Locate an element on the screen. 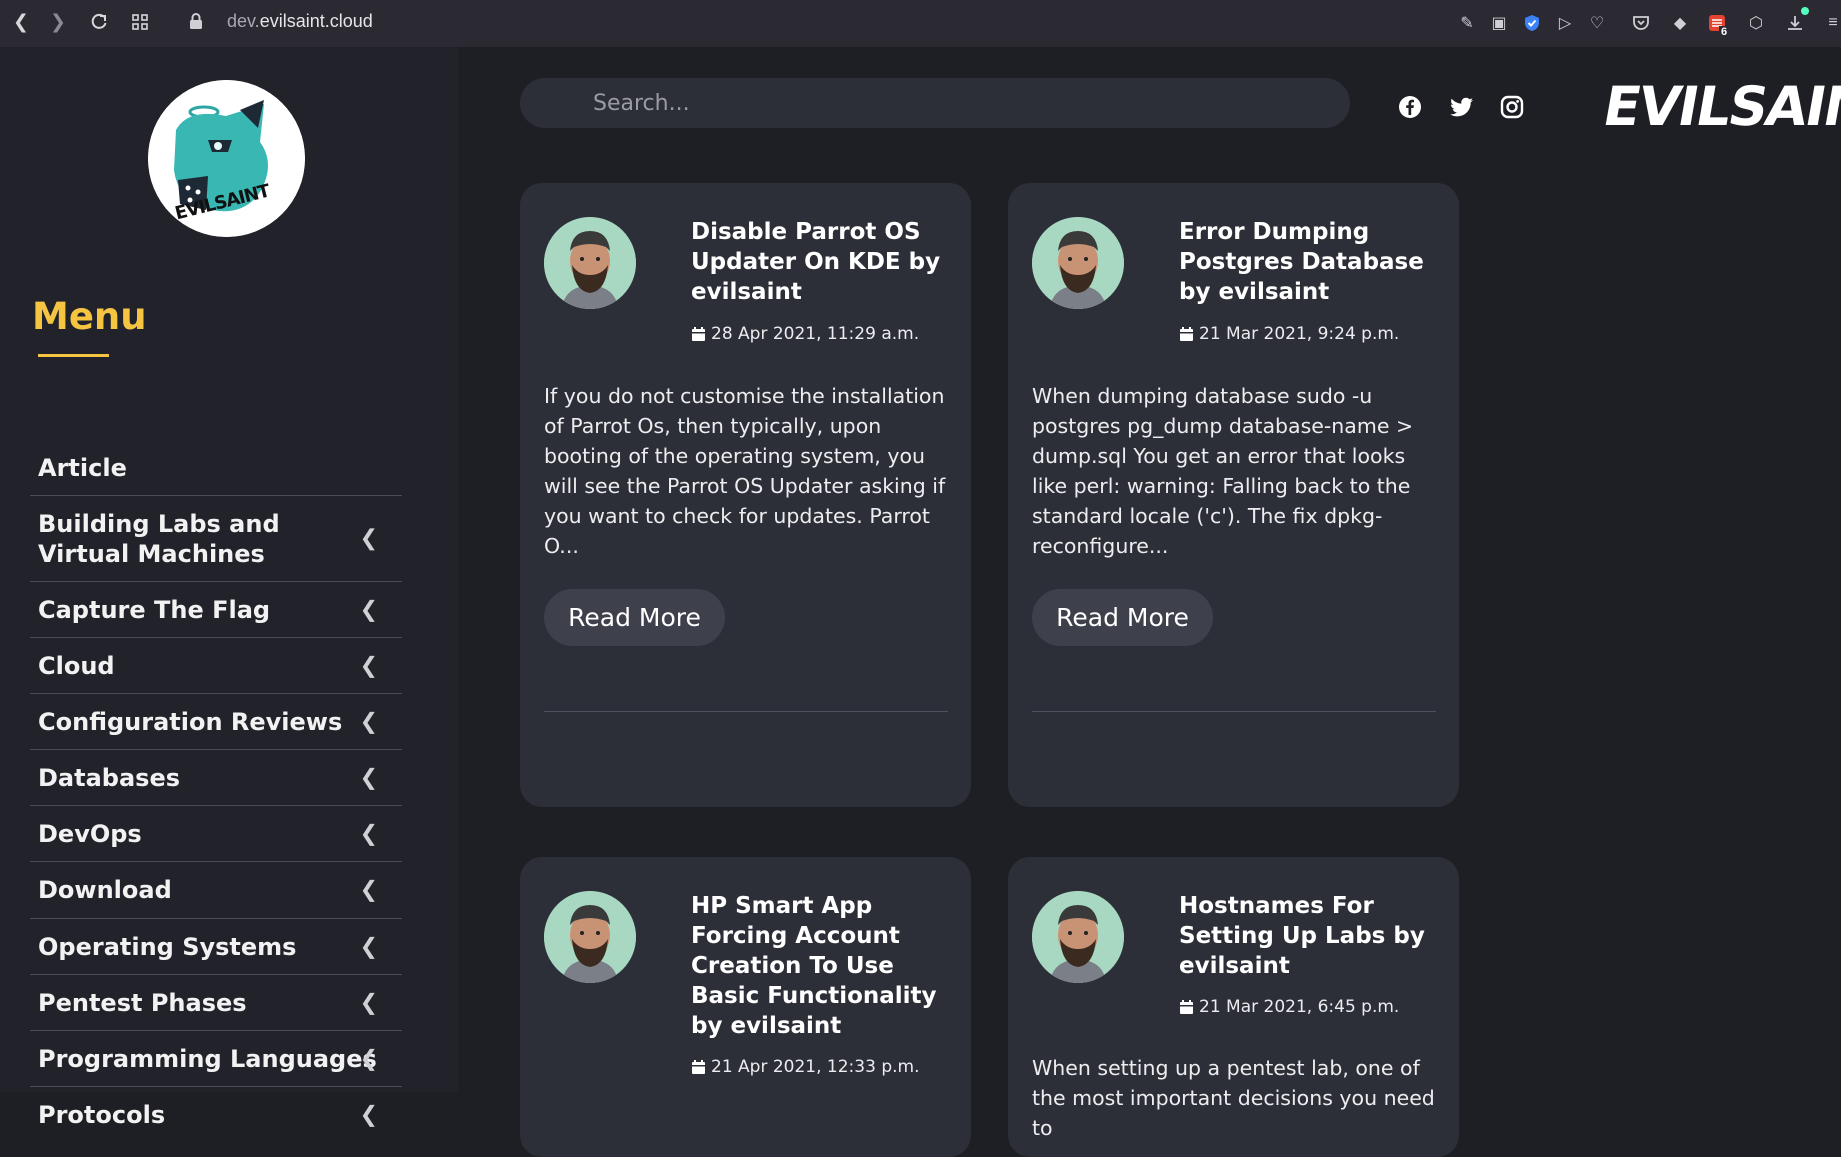 This screenshot has width=1841, height=1157. post-date: 21 Apr 2021, 12:33 p.m. is located at coordinates (805, 1067).